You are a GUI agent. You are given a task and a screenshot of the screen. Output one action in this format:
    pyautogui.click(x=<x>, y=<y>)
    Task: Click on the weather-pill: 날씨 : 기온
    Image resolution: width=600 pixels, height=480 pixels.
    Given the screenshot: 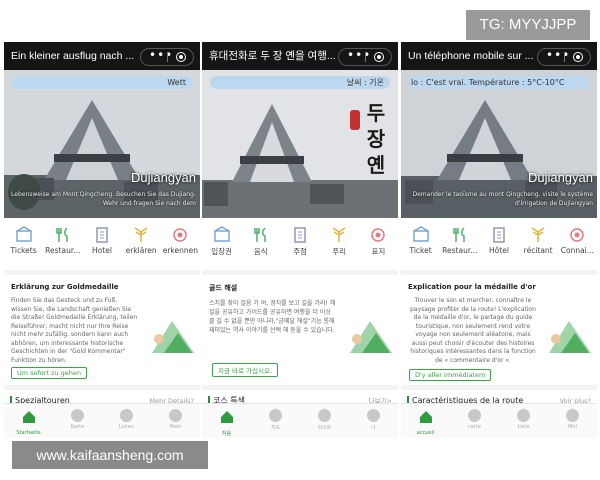 What is the action you would take?
    pyautogui.click(x=300, y=82)
    